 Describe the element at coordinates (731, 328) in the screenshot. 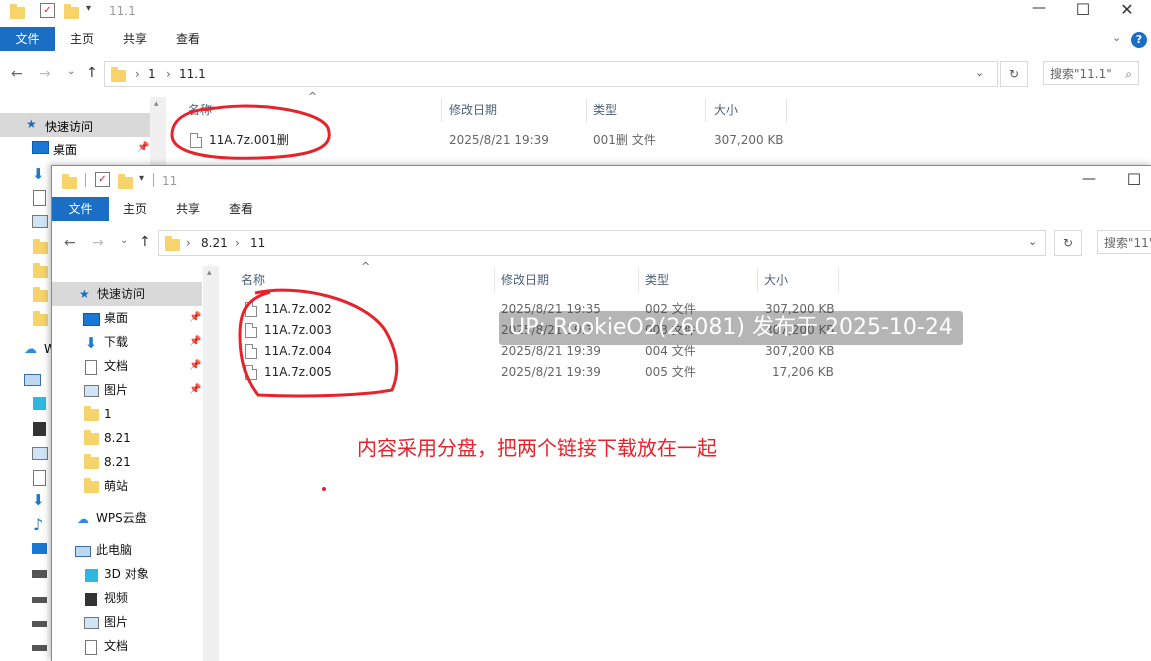

I see `watermark: UP: RookieO2(26081) 发布于 2025-10-24` at that location.